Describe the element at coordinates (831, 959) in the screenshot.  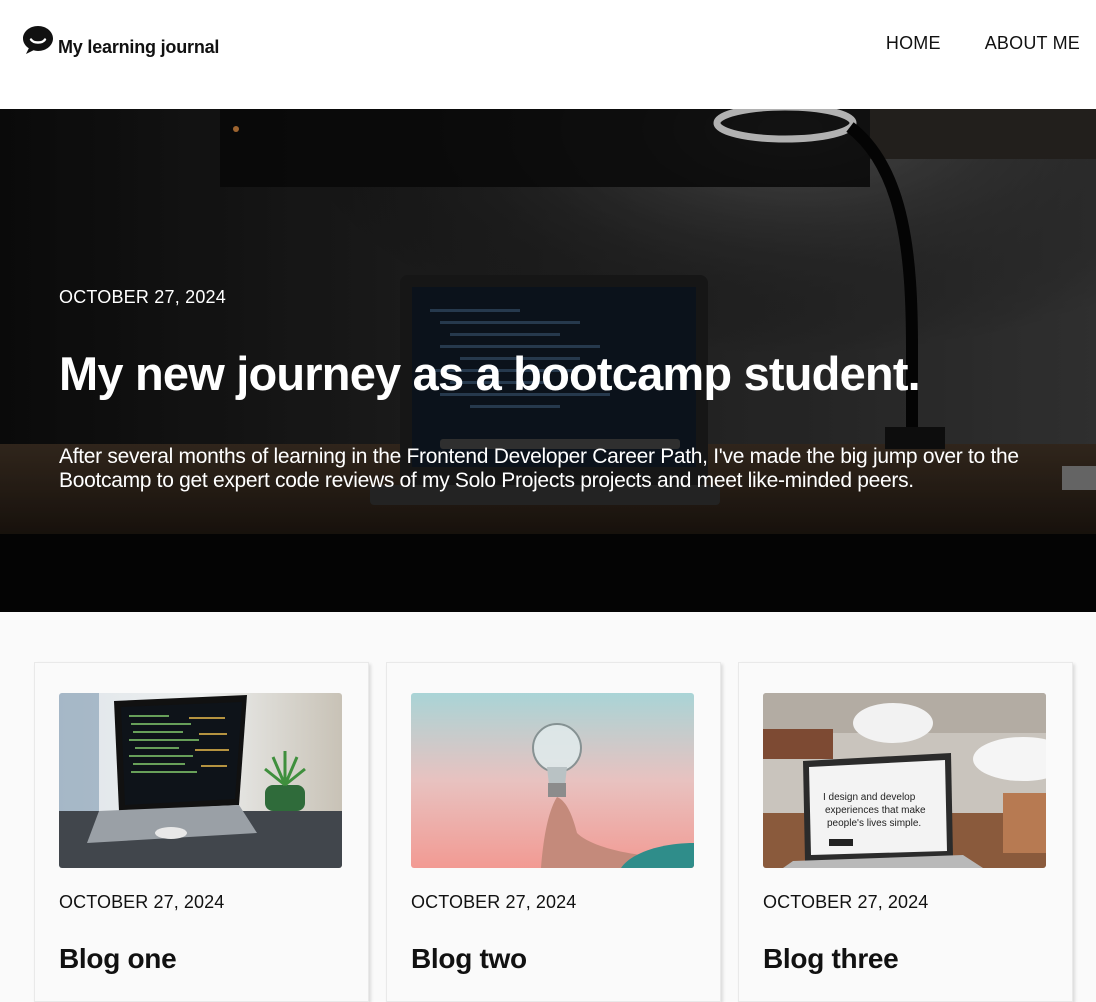
I see `card-title: Blog three` at that location.